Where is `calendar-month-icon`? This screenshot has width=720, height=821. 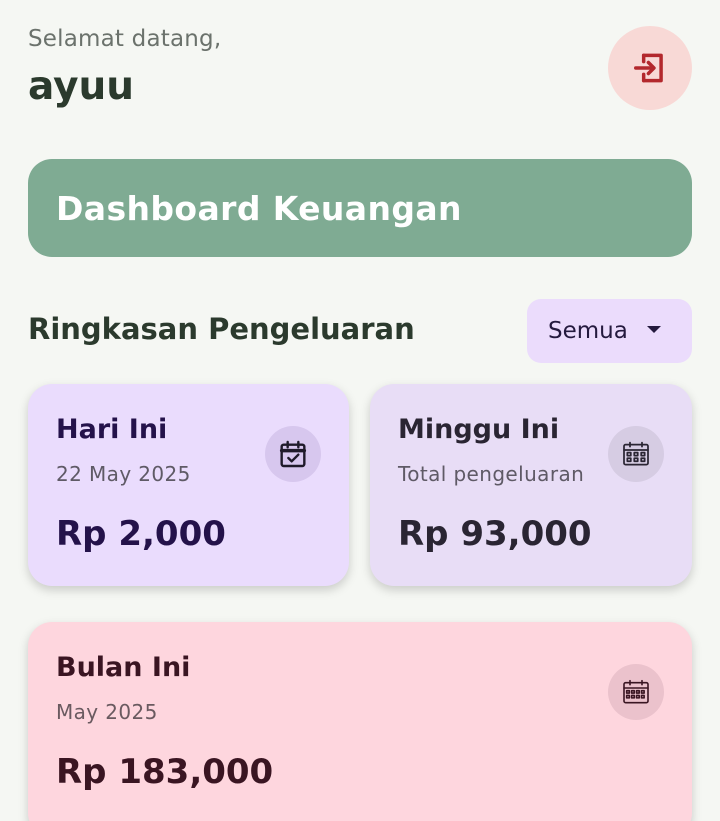 calendar-month-icon is located at coordinates (636, 692).